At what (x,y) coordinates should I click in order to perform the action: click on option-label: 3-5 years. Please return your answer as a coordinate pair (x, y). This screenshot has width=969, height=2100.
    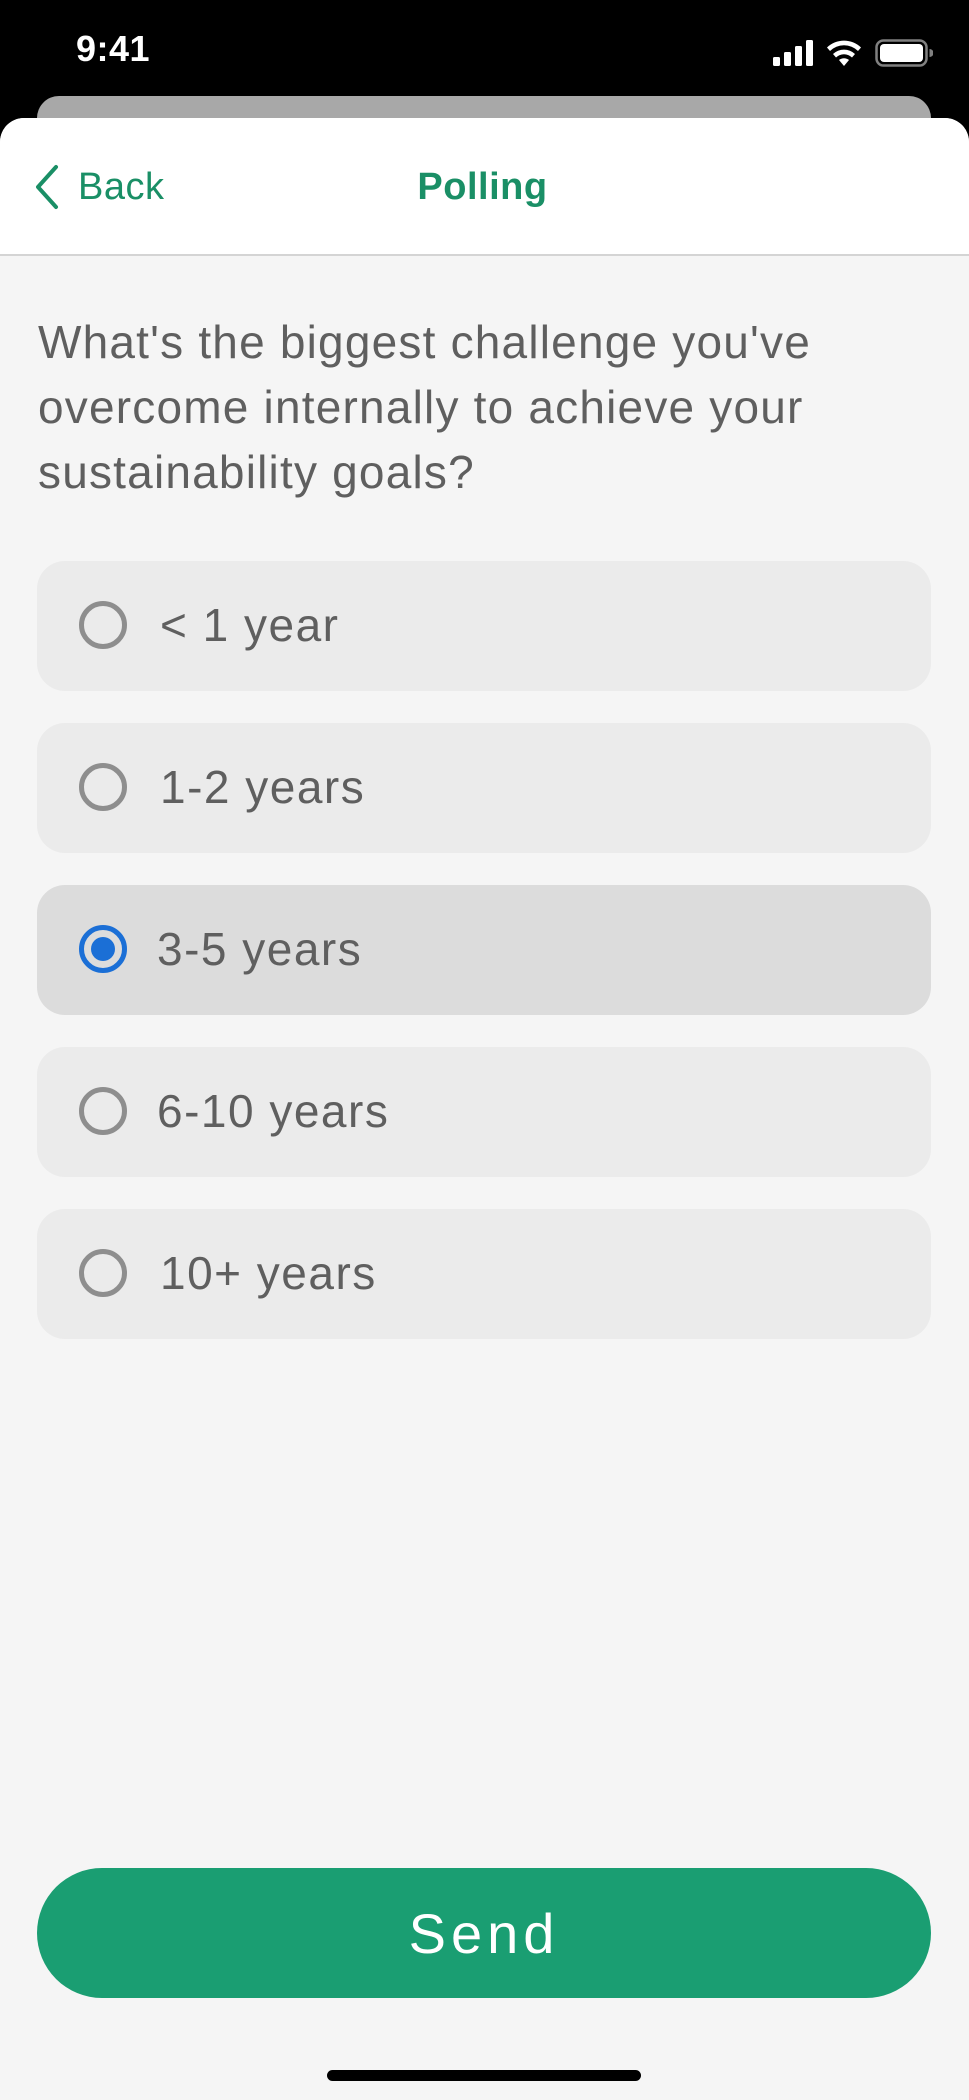
    Looking at the image, I should click on (260, 949).